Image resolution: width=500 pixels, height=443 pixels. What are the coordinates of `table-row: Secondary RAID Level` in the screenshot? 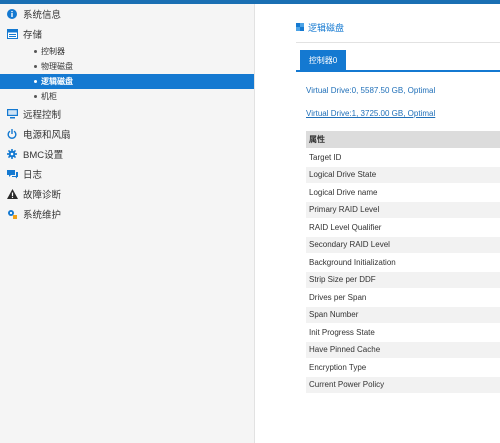 It's located at (403, 245).